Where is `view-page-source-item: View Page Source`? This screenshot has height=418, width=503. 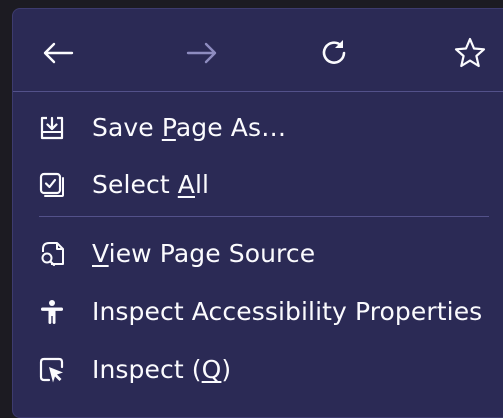 view-page-source-item: View Page Source is located at coordinates (258, 254).